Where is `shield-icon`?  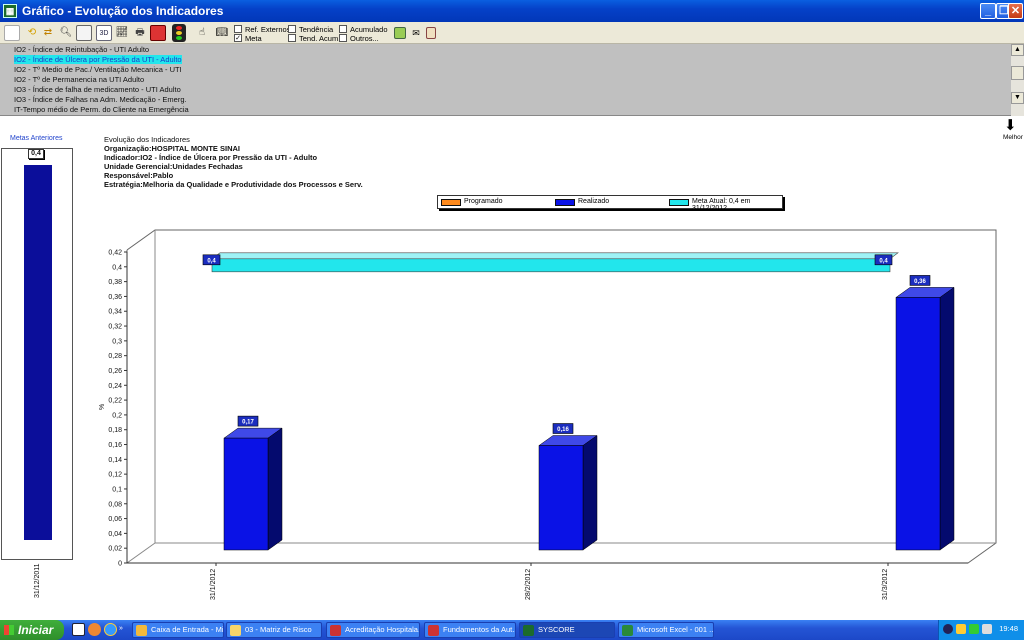 shield-icon is located at coordinates (974, 629).